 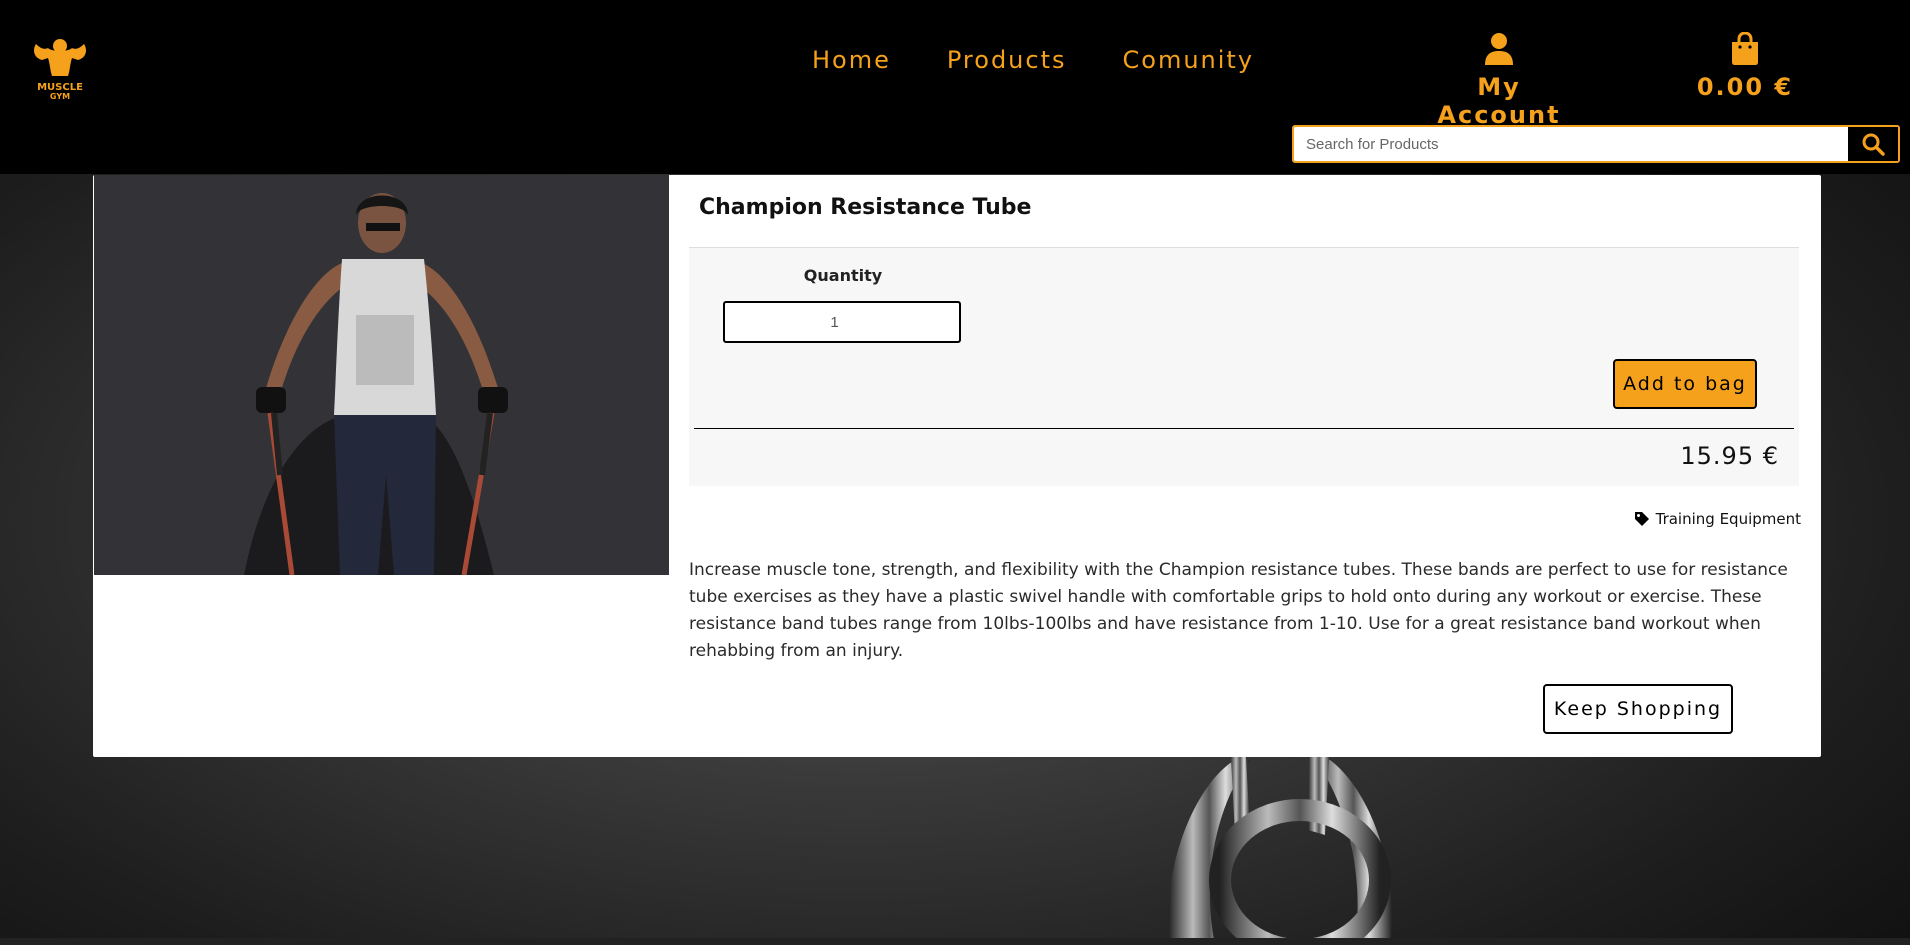 What do you see at coordinates (1499, 101) in the screenshot?
I see `my-account-label: My Account` at bounding box center [1499, 101].